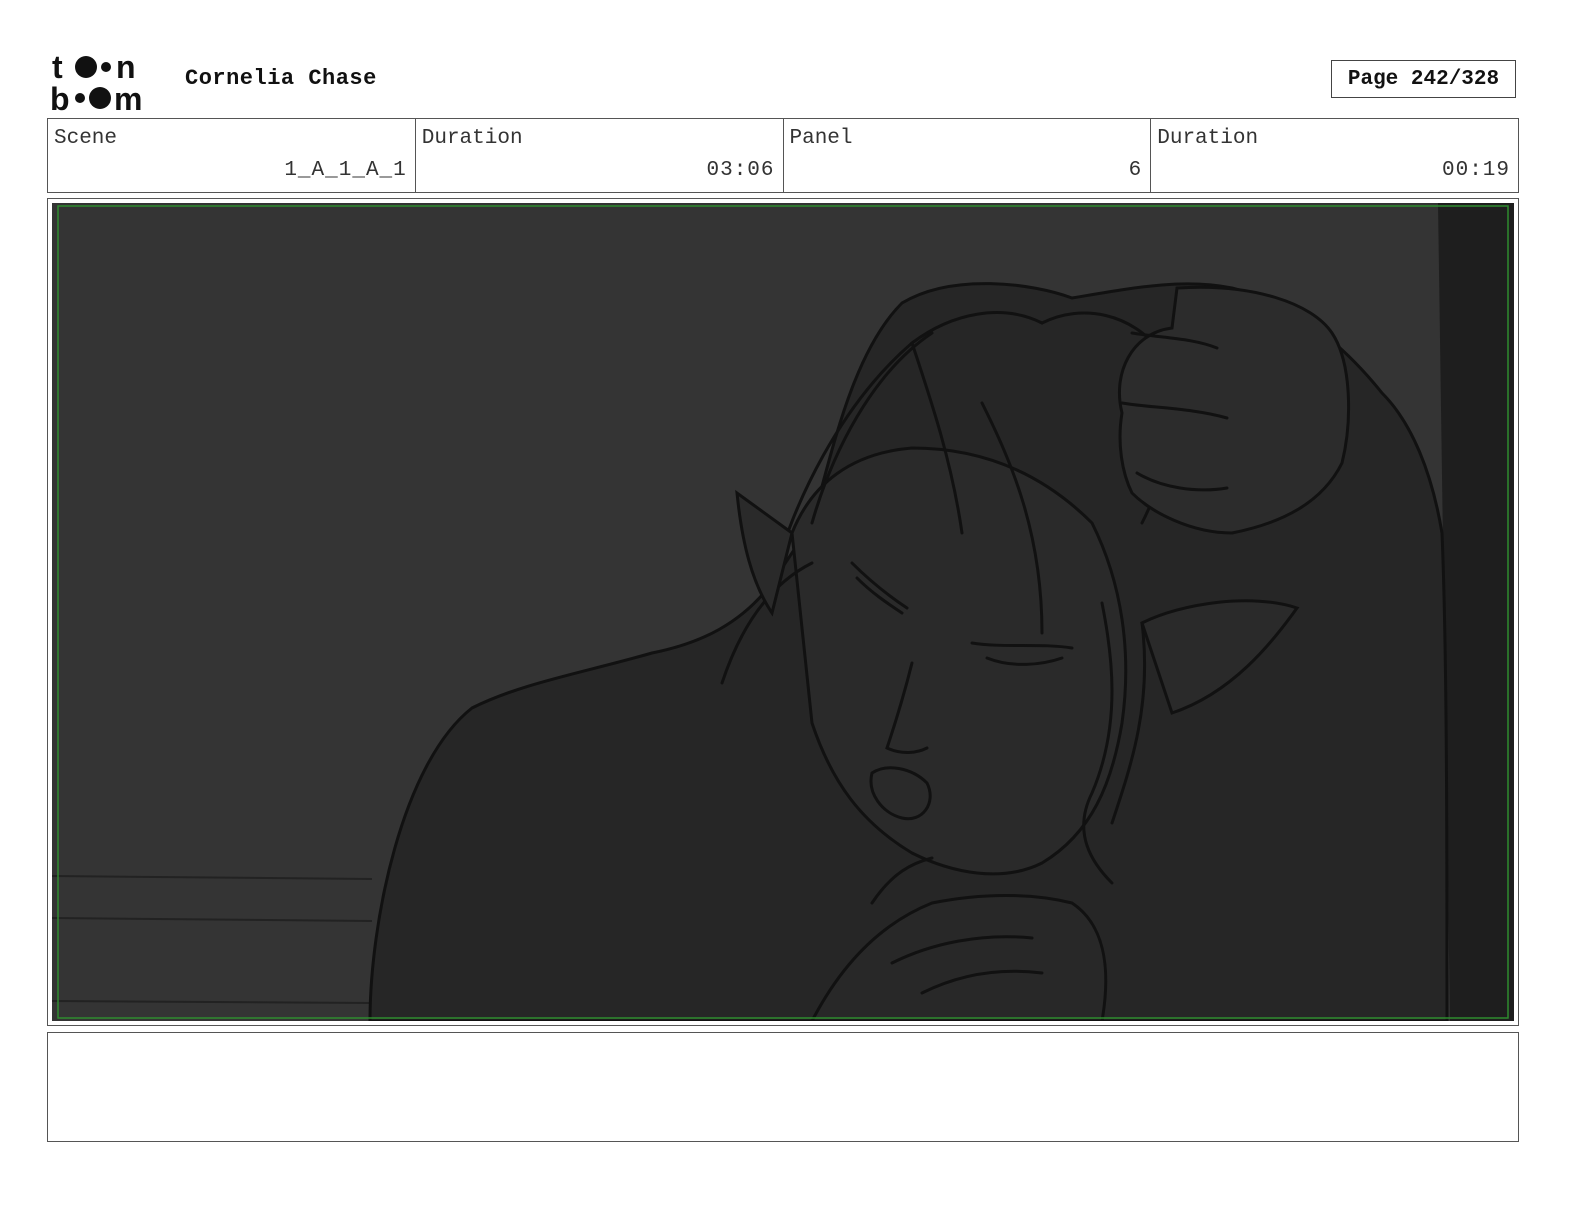 The image size is (1584, 1224). Describe the element at coordinates (1208, 138) in the screenshot. I see `panel-duration-label: Duration` at that location.